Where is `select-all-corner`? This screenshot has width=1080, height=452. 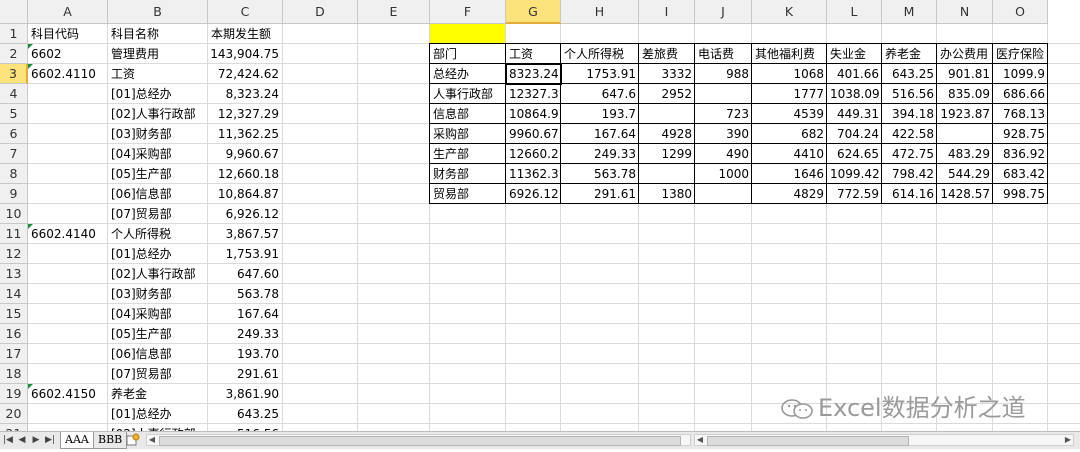 select-all-corner is located at coordinates (14, 12).